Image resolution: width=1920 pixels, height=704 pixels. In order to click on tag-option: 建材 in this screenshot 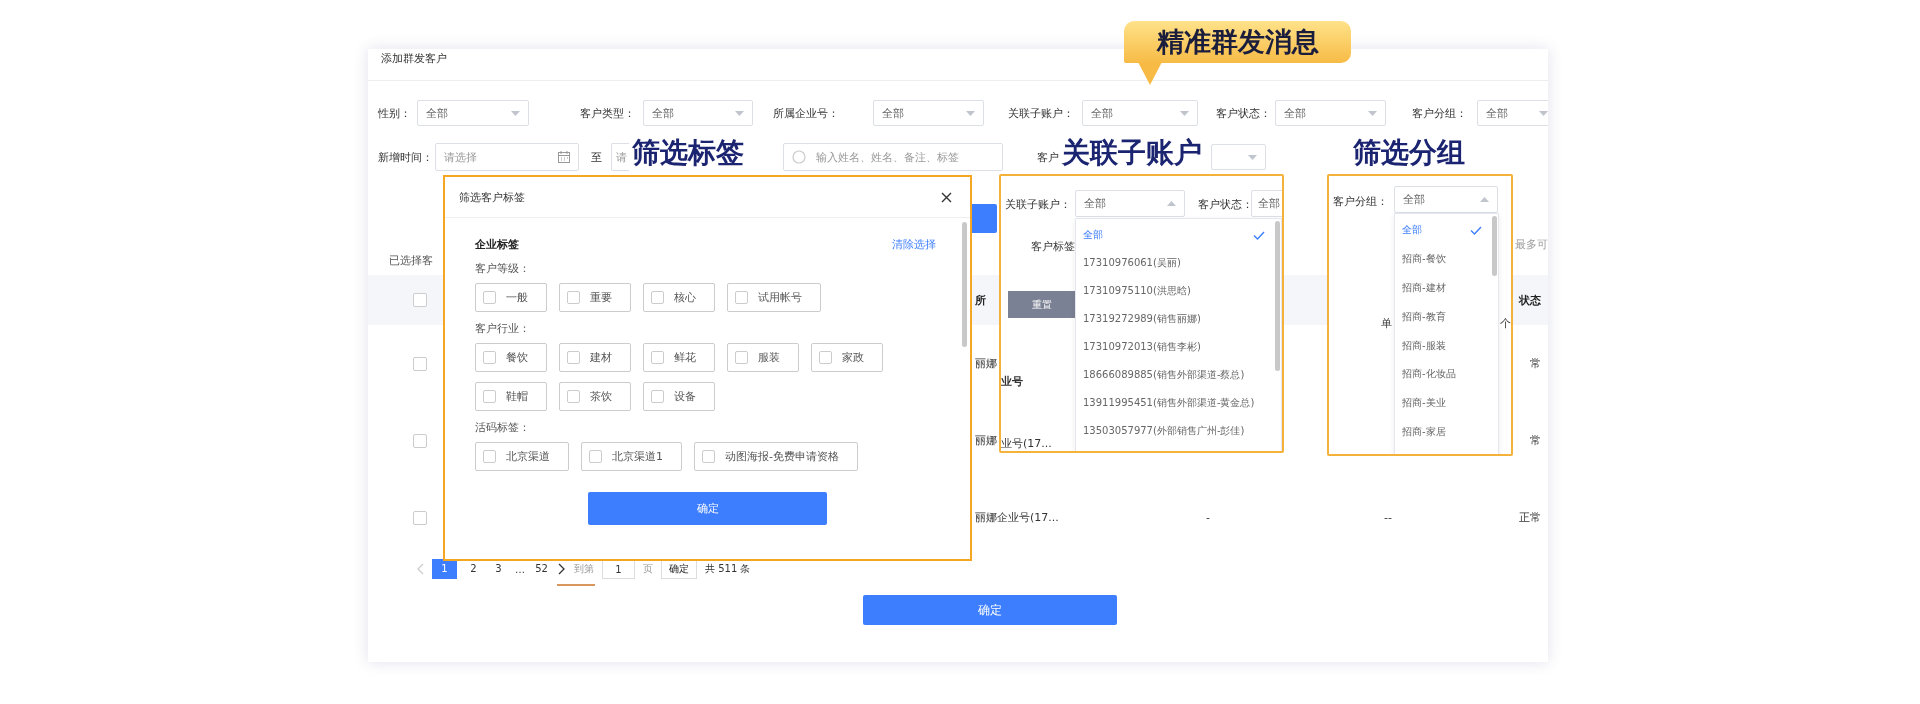, I will do `click(595, 357)`.